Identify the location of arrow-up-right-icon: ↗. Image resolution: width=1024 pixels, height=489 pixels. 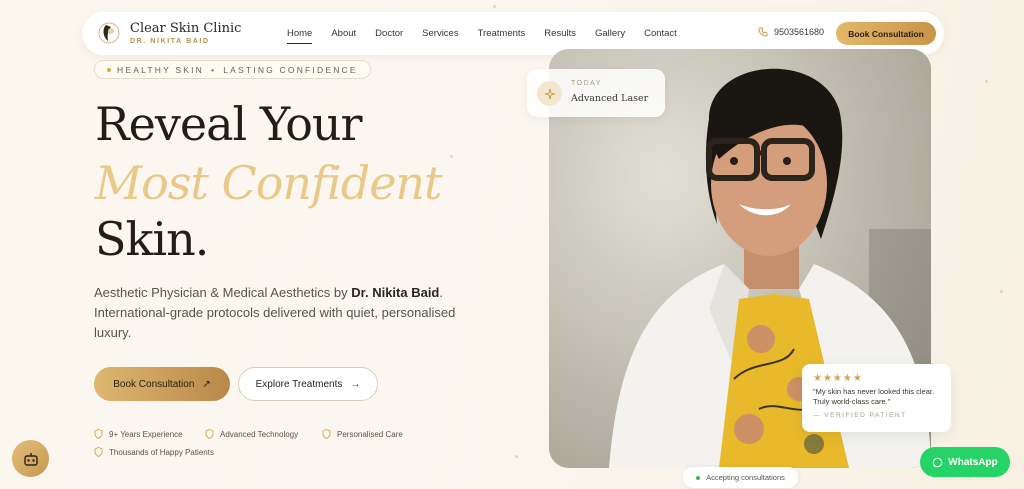
(206, 384).